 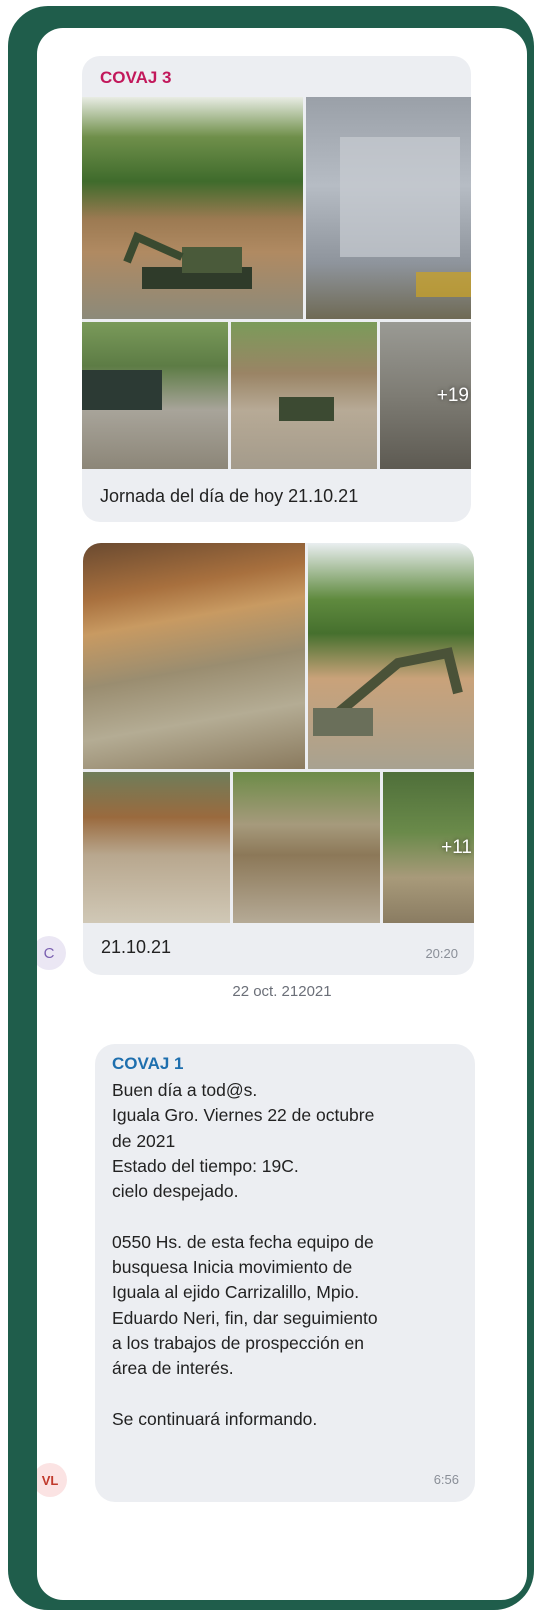 I want to click on excavator-arm-icon, so click(x=388, y=691).